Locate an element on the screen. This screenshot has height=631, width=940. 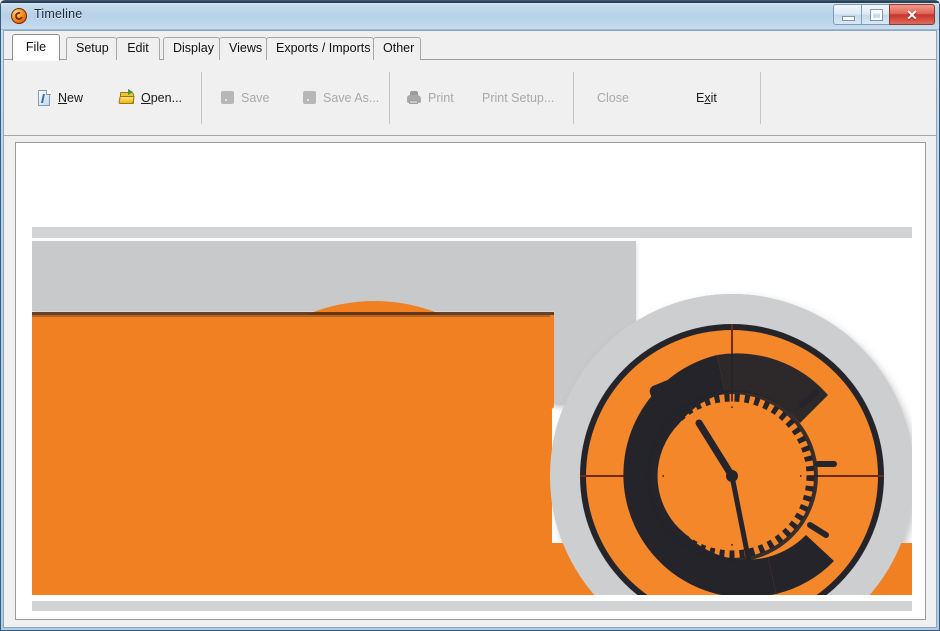
tab-display: Display is located at coordinates (191, 48).